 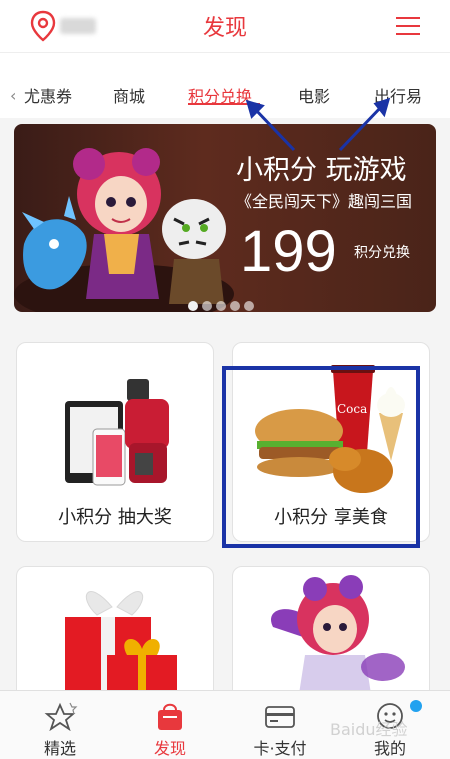 I want to click on card-game, so click(x=331, y=636).